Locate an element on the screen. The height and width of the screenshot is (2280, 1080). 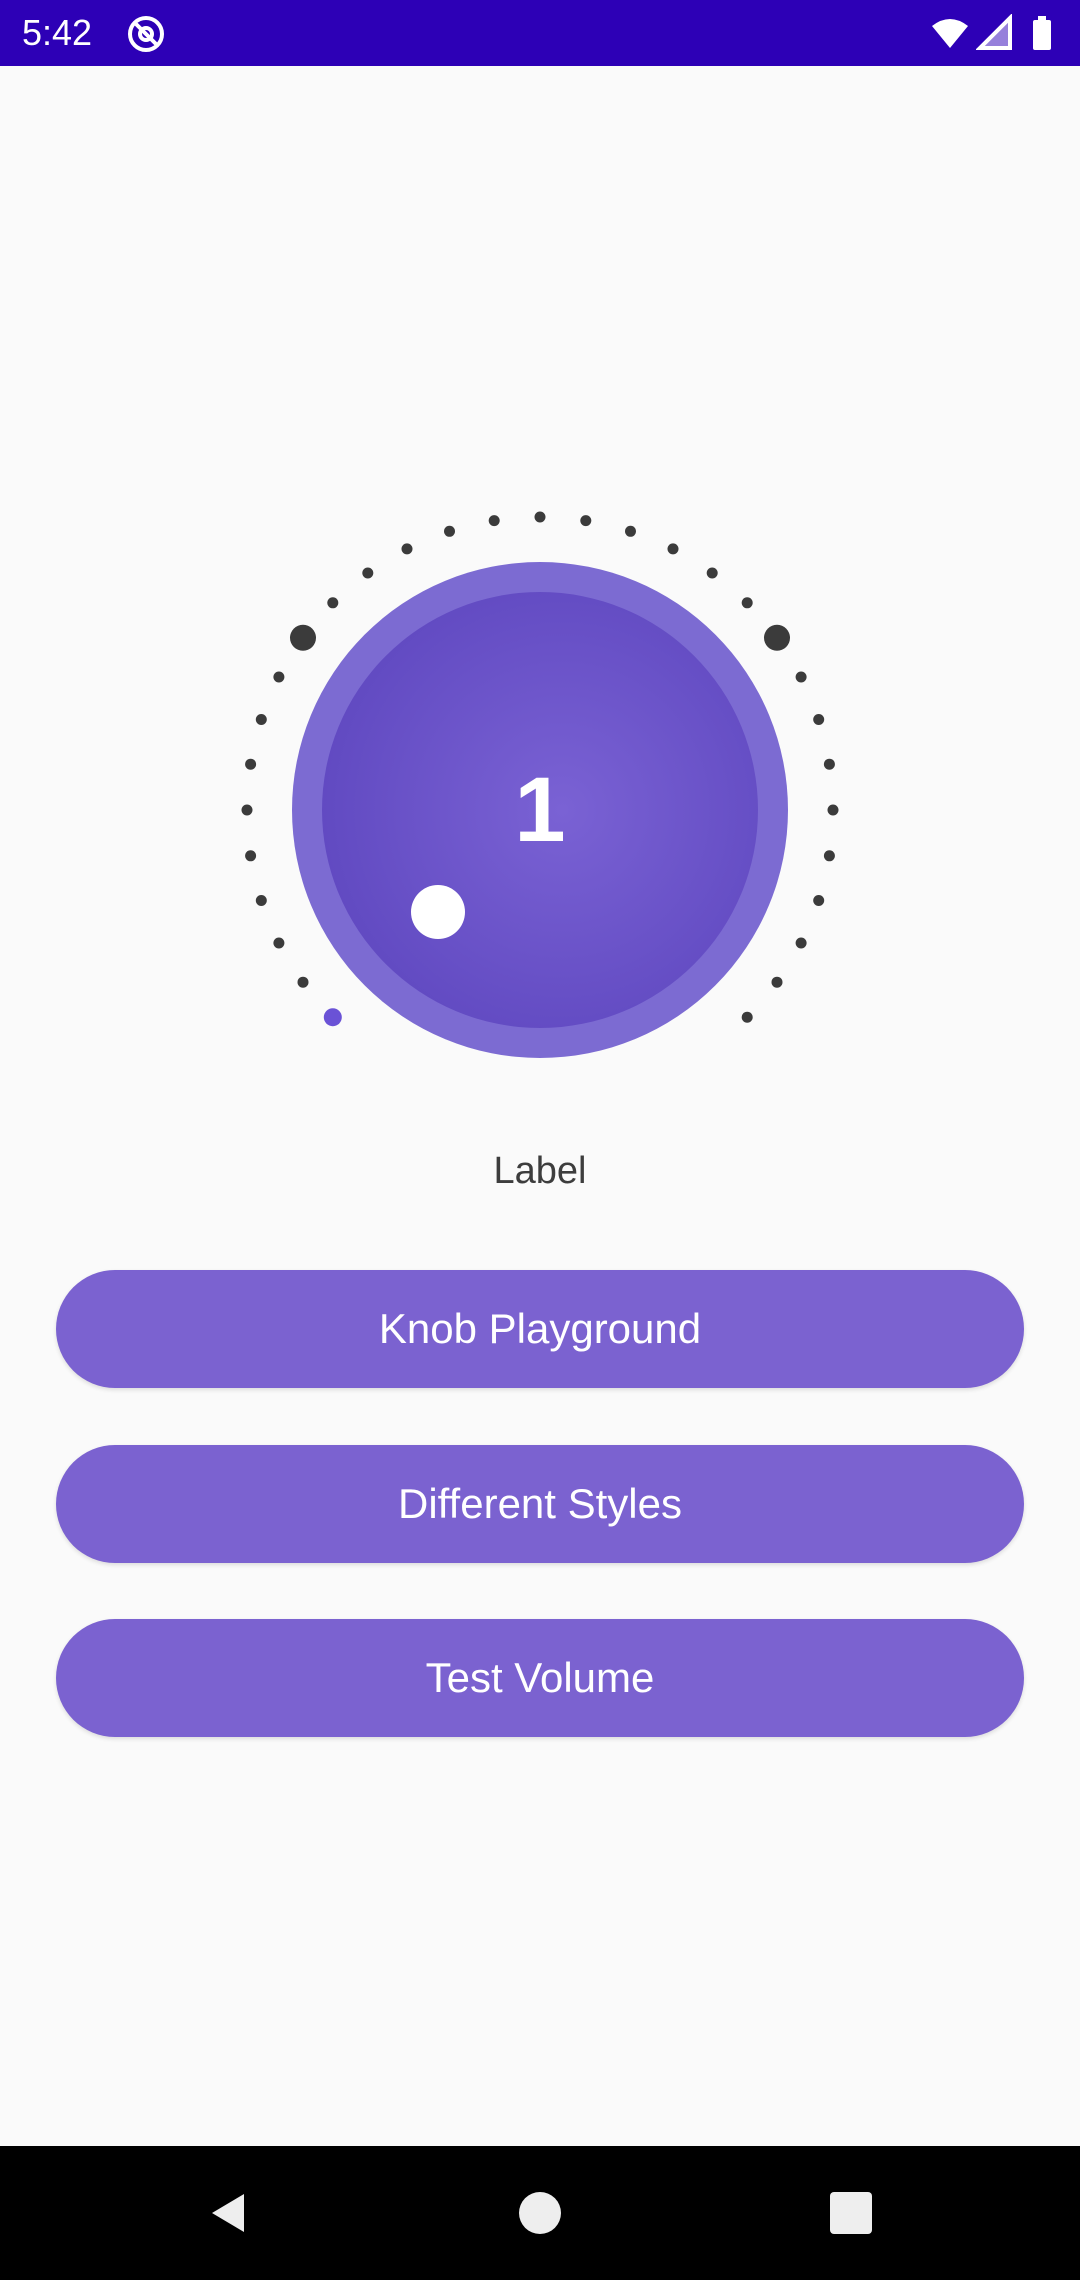
home-circle-icon is located at coordinates (540, 2213).